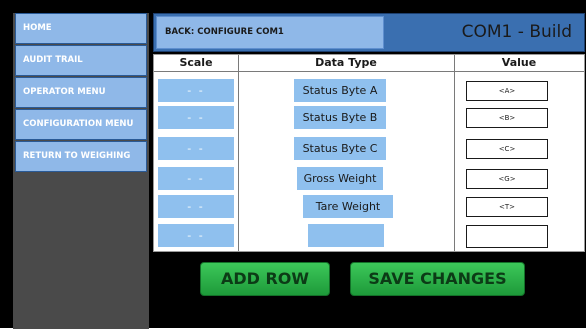 This screenshot has width=587, height=329. Describe the element at coordinates (81, 124) in the screenshot. I see `sidebar-item-configuration-menu: CONFIGURATION MENU` at that location.